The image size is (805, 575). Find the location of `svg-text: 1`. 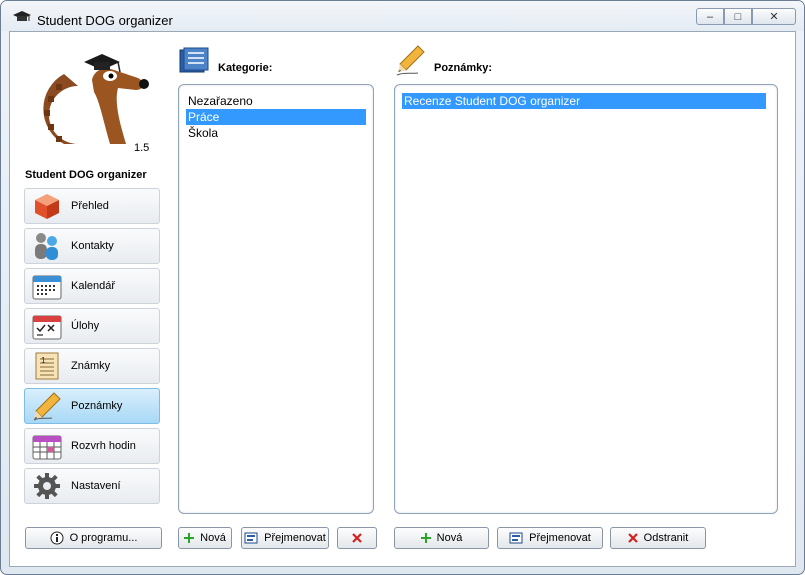

svg-text: 1 is located at coordinates (43, 360).